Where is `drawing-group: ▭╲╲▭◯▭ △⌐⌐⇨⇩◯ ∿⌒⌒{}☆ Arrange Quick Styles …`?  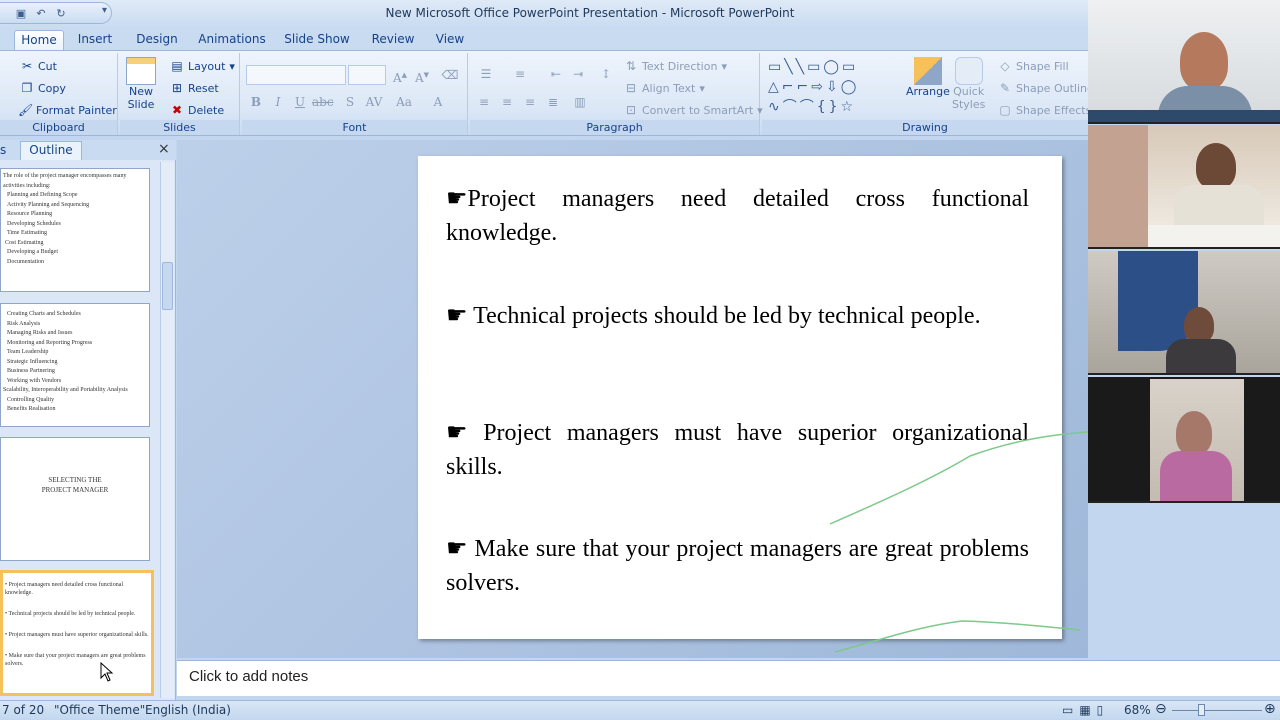
drawing-group: ▭╲╲▭◯▭ △⌐⌐⇨⇩◯ ∿⌒⌒{}☆ Arrange Quick Styles … is located at coordinates (928, 94).